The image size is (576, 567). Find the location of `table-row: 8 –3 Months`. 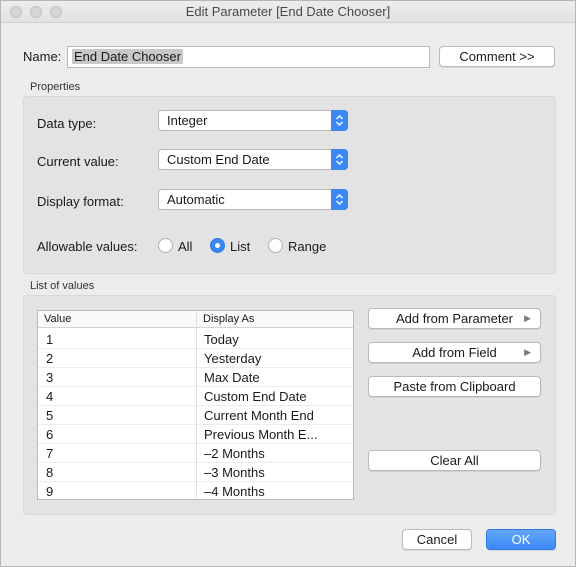

table-row: 8 –3 Months is located at coordinates (195, 472).